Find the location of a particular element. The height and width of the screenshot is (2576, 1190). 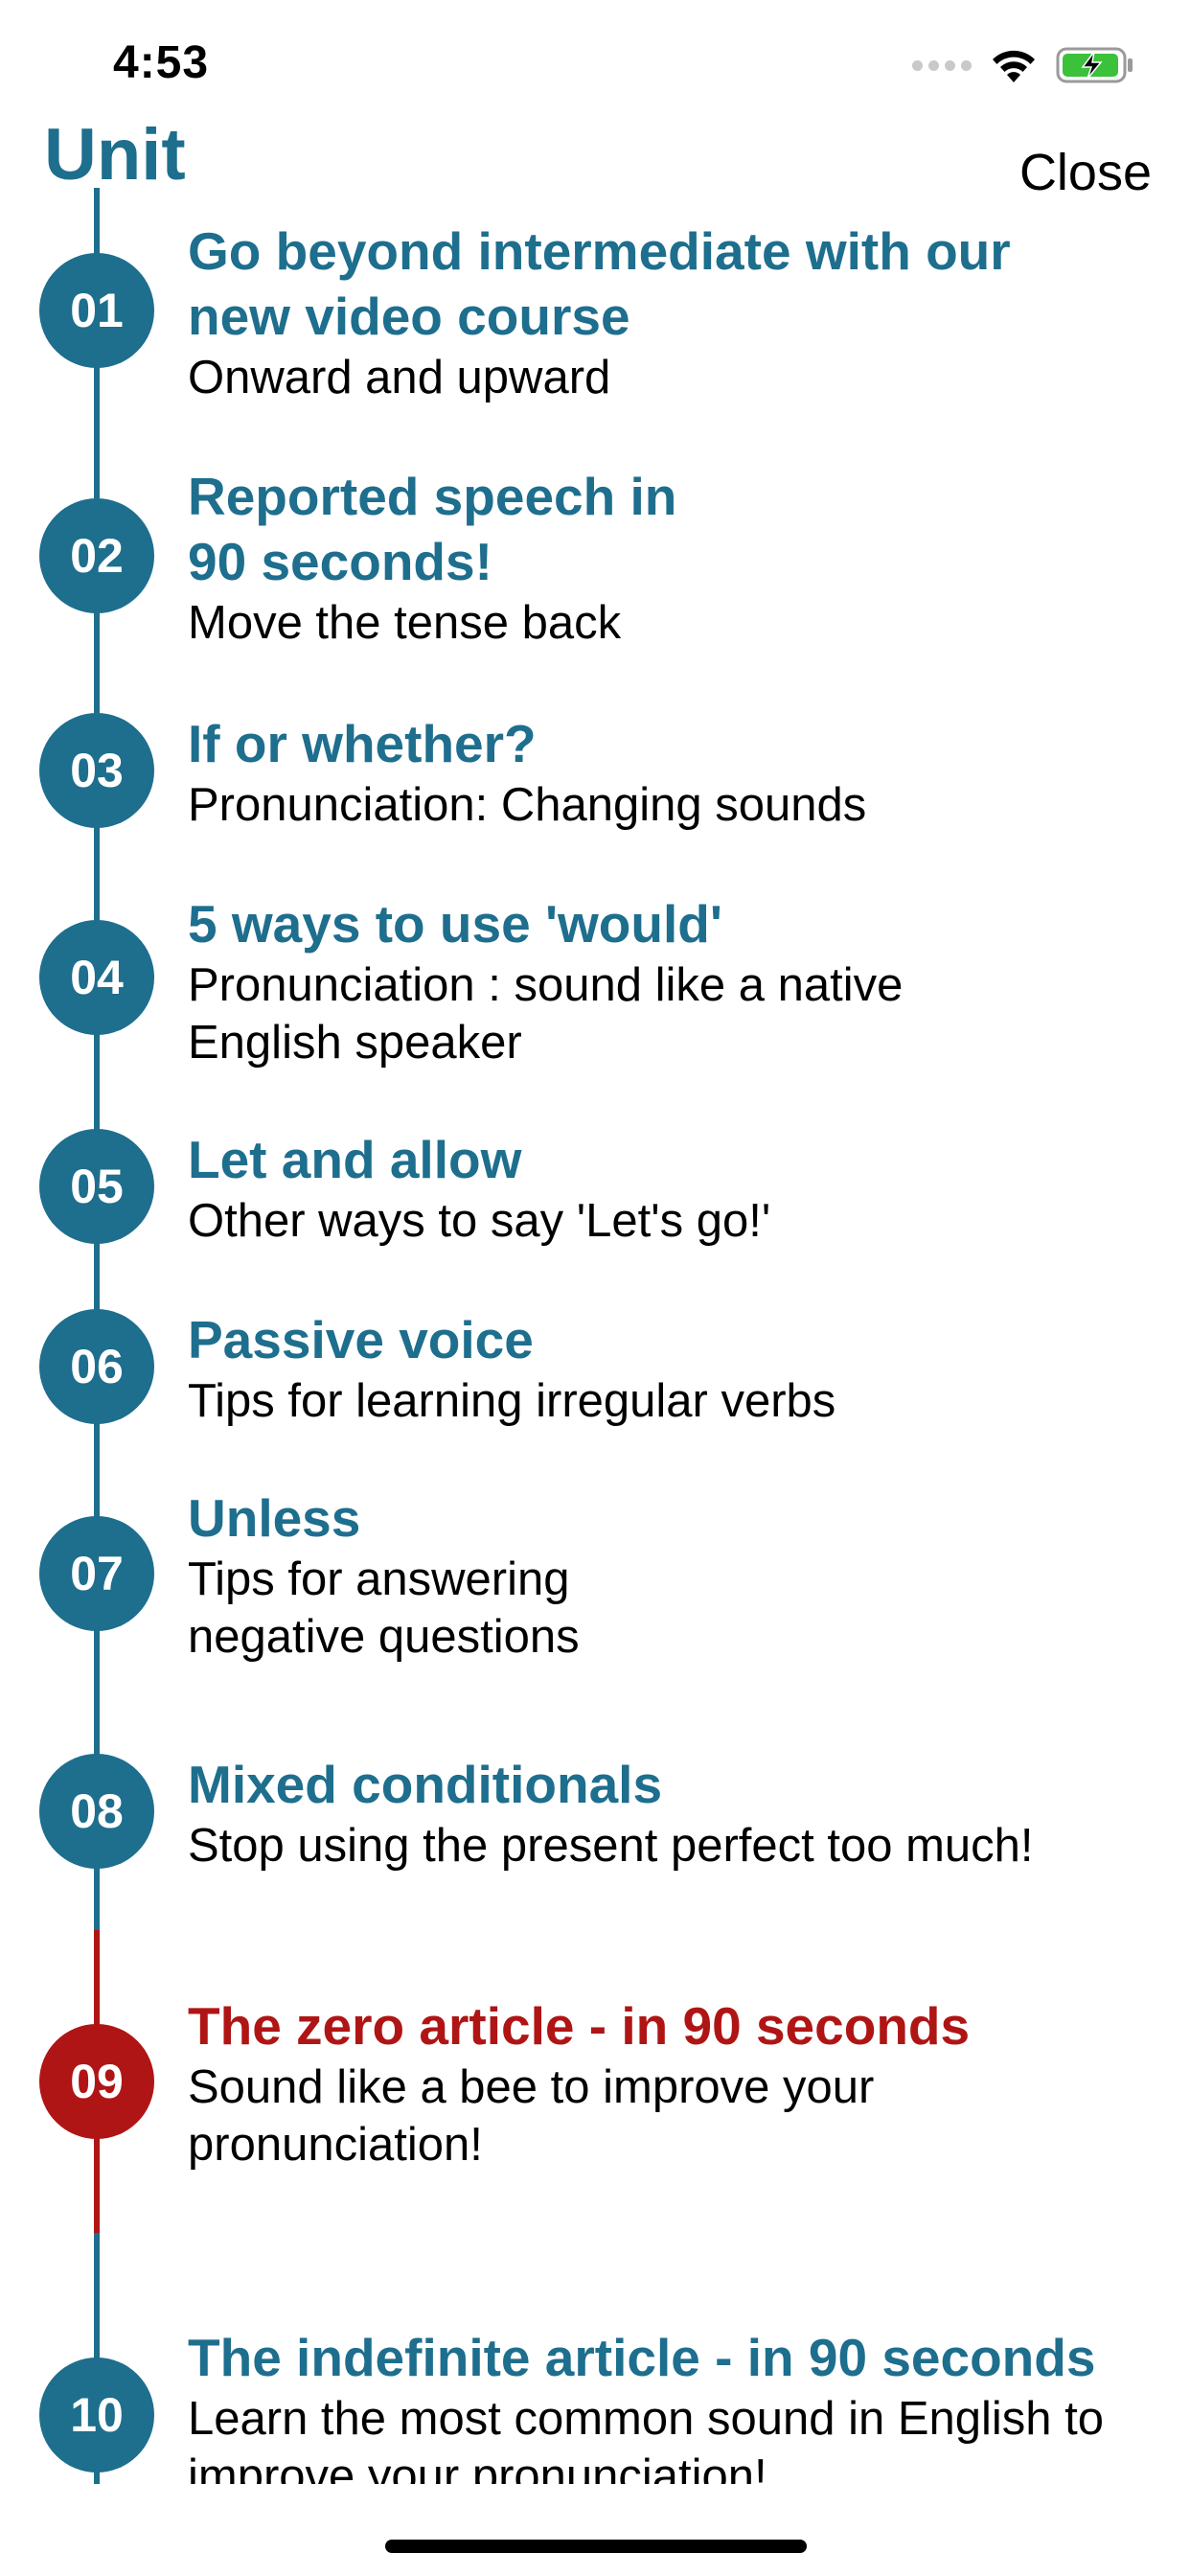

unit-number-badge: 08 is located at coordinates (97, 1811).